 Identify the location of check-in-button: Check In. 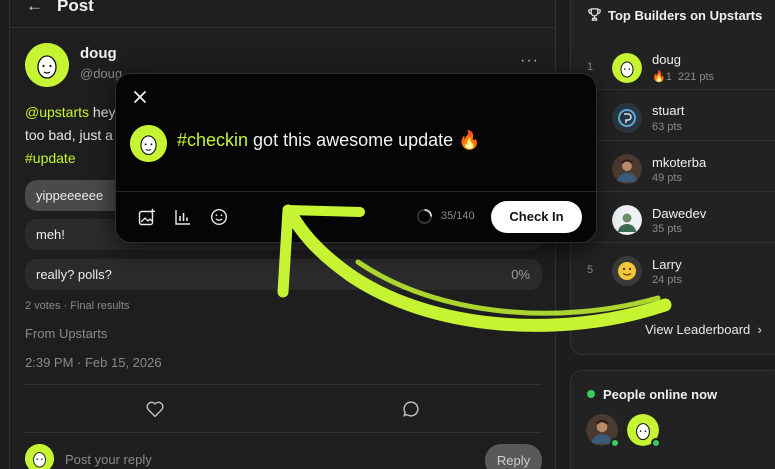
(536, 217).